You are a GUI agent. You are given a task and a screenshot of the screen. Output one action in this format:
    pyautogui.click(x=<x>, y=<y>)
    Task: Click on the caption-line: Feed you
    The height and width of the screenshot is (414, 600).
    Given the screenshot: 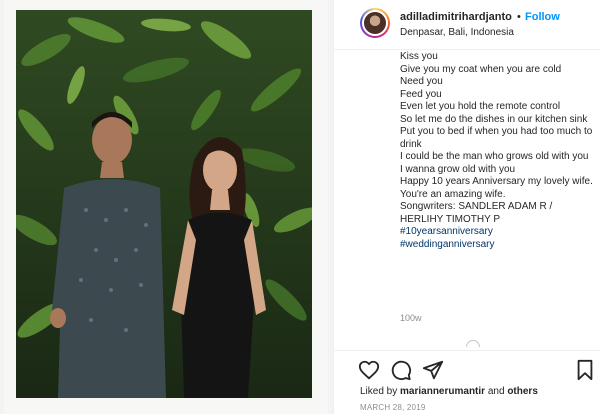 What is the action you would take?
    pyautogui.click(x=421, y=94)
    